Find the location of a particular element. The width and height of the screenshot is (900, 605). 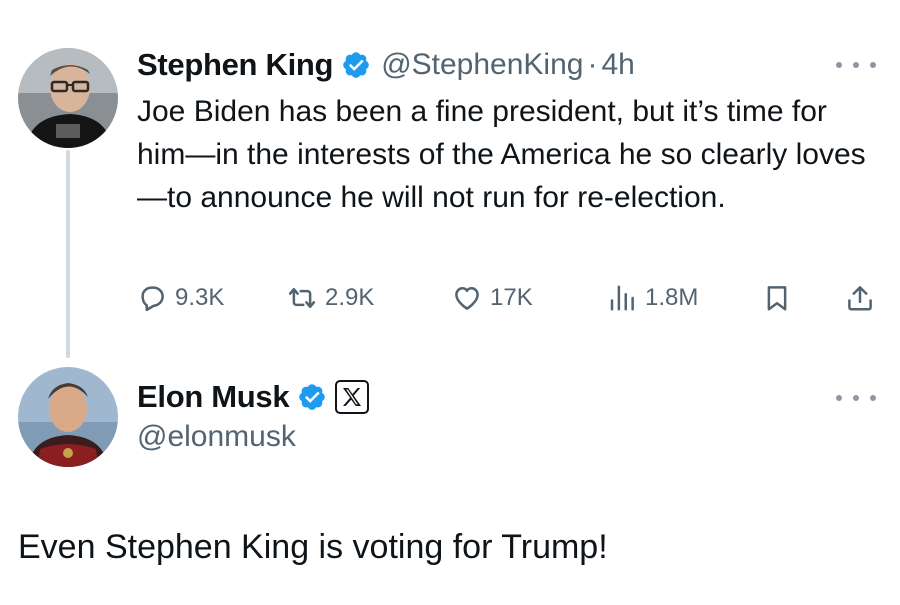

share-button is located at coordinates (860, 298).